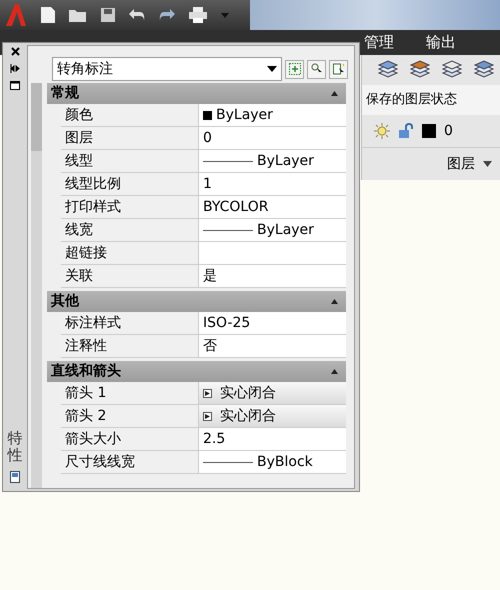 Image resolution: width=500 pixels, height=590 pixels. What do you see at coordinates (207, 115) in the screenshot?
I see `color-swatch` at bounding box center [207, 115].